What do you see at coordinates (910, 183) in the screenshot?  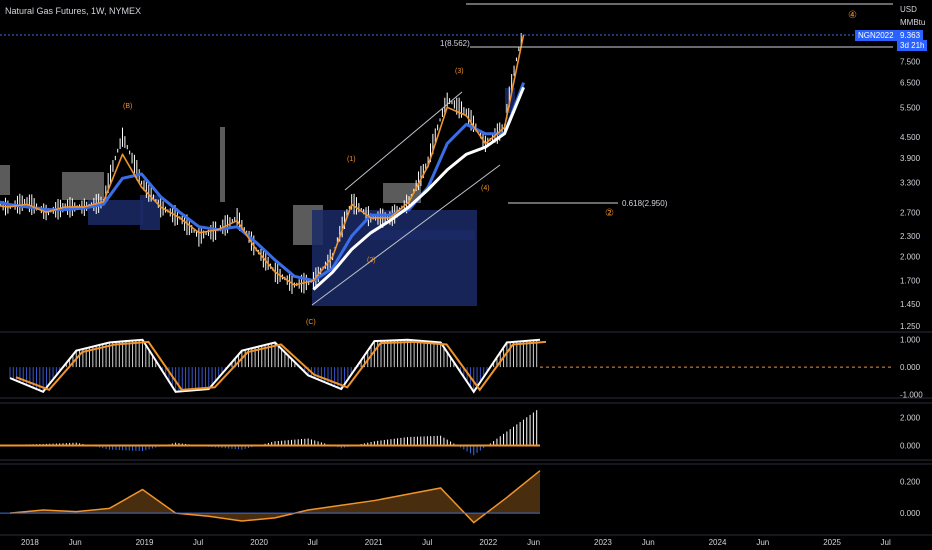 I see `y-tick-label: 3.300` at bounding box center [910, 183].